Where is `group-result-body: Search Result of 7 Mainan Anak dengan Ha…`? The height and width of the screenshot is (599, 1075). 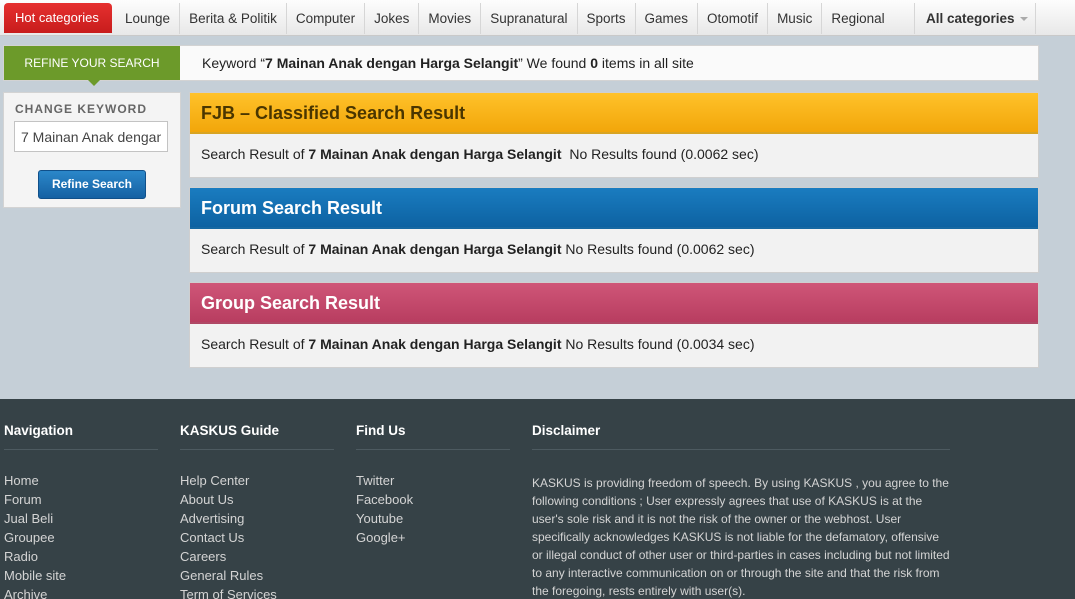 group-result-body: Search Result of 7 Mainan Anak dengan Ha… is located at coordinates (614, 345).